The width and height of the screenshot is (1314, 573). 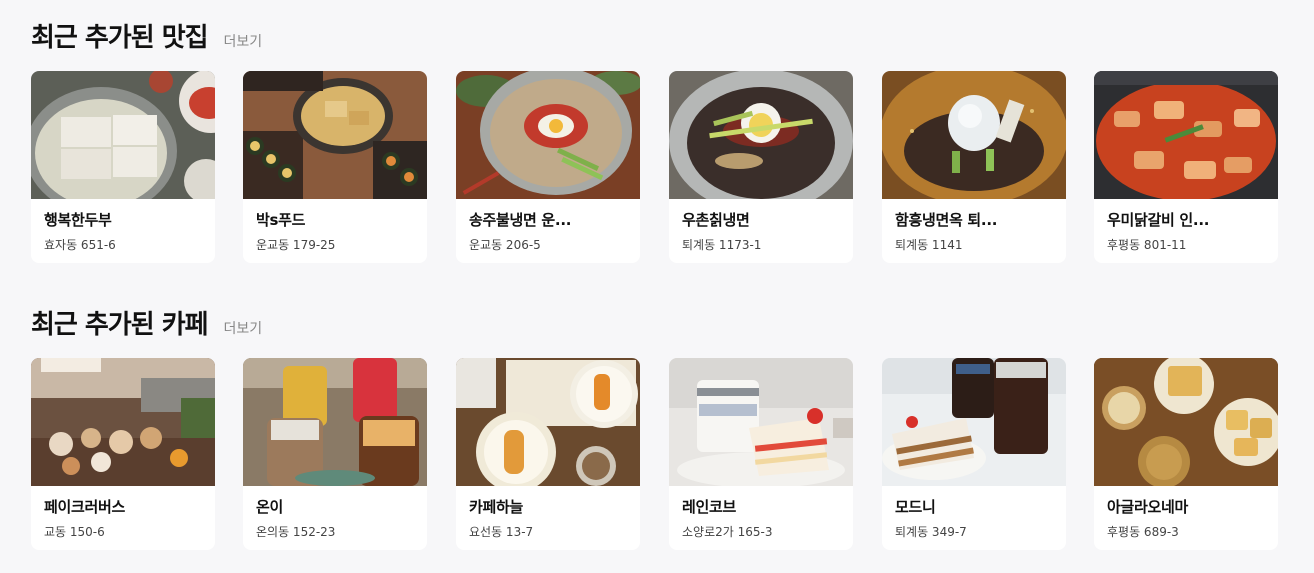 I want to click on restaurant-card: 함흥냉면옥 퇴... 퇴계동 1141, so click(x=974, y=167).